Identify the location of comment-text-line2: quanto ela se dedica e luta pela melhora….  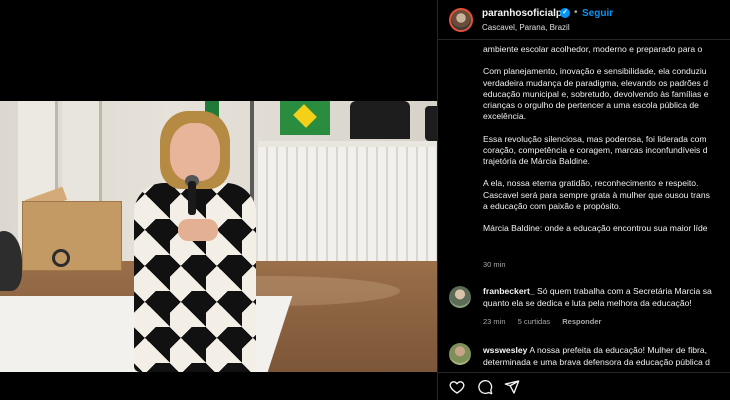
(587, 303).